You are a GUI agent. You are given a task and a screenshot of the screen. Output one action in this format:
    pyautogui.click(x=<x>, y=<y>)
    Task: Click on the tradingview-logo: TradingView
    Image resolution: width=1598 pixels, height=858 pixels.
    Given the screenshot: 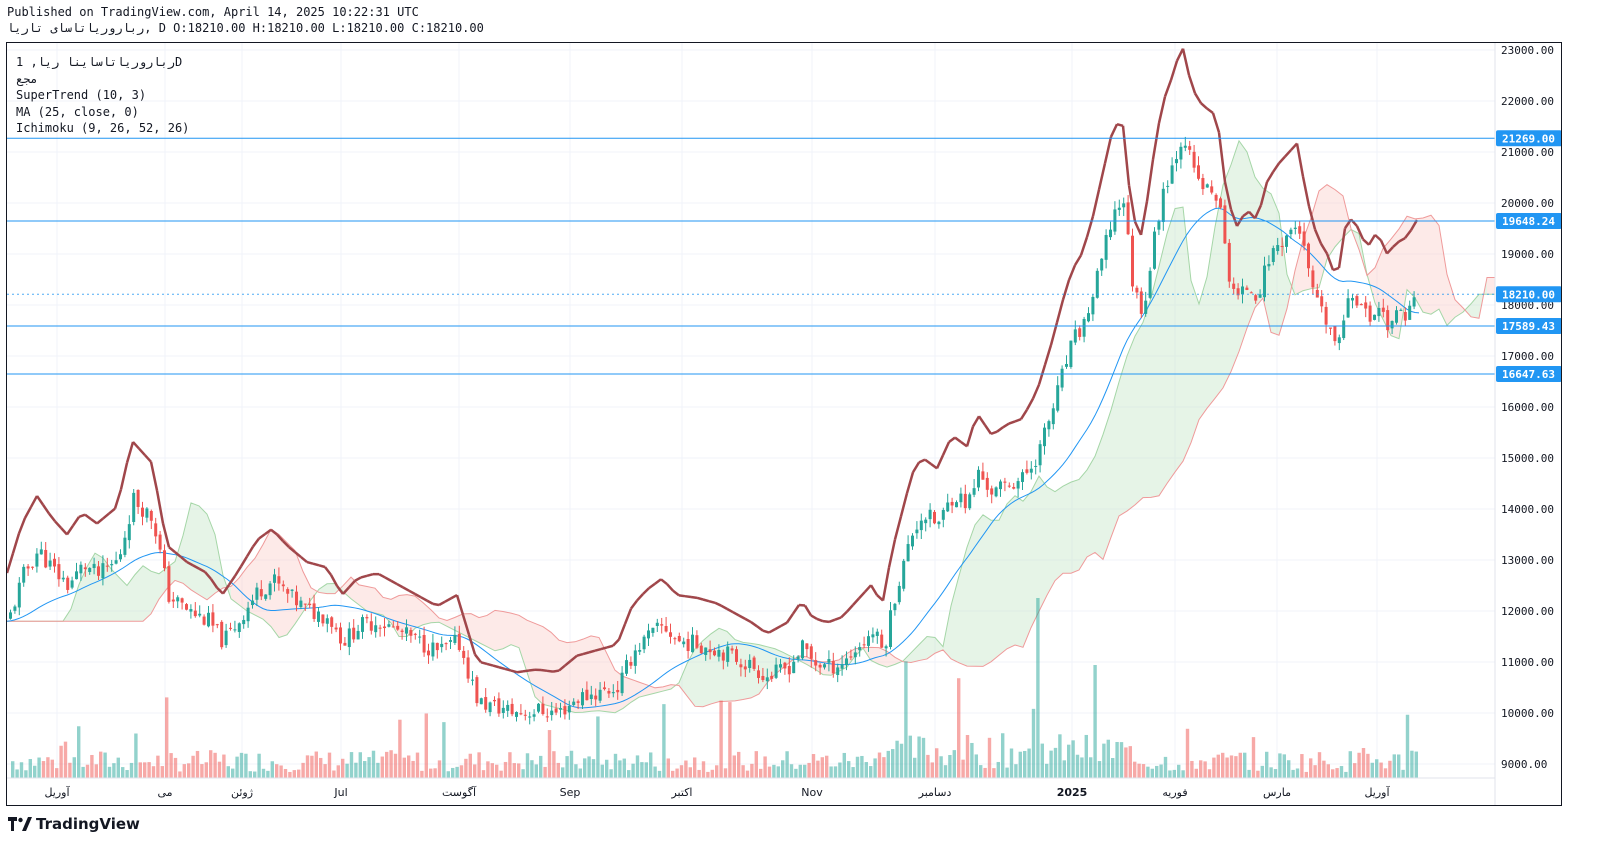 What is the action you would take?
    pyautogui.click(x=74, y=824)
    